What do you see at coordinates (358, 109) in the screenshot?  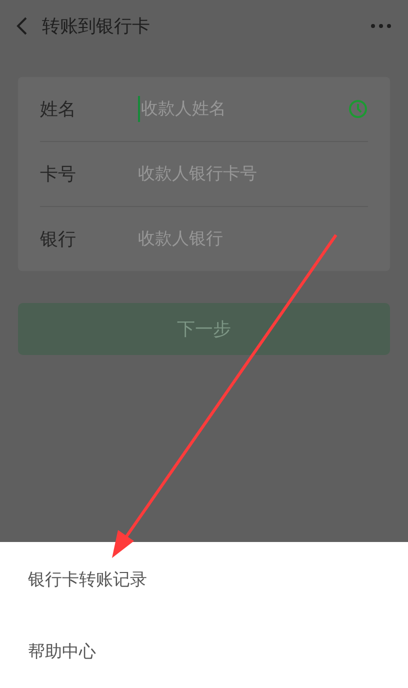 I see `clock-icon` at bounding box center [358, 109].